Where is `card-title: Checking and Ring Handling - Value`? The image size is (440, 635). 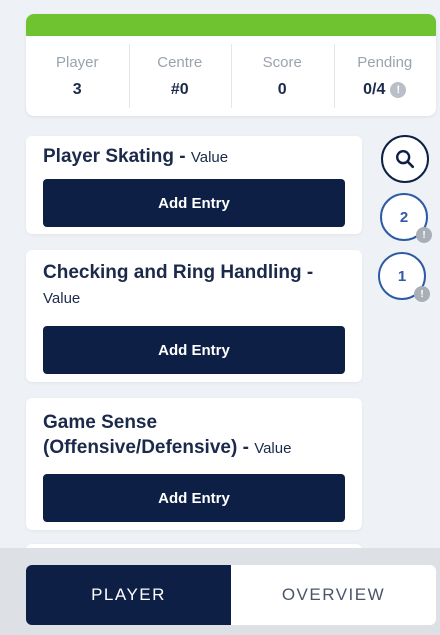
card-title: Checking and Ring Handling - Value is located at coordinates (194, 280).